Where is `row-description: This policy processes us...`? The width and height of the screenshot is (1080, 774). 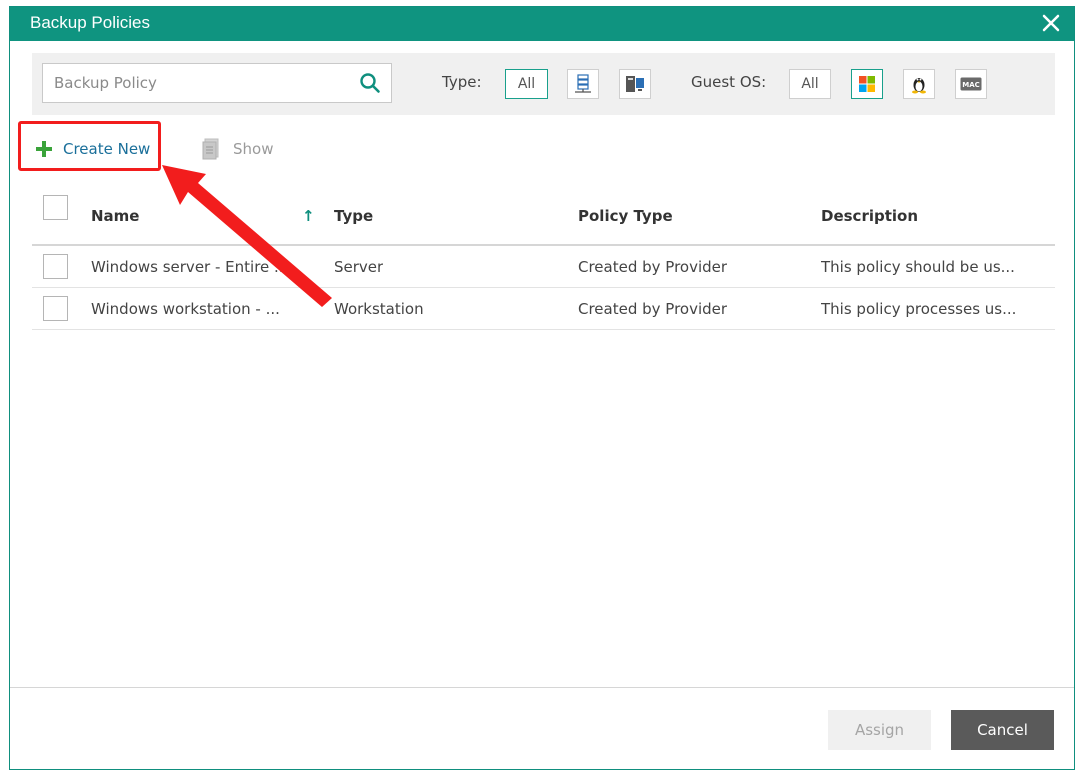
row-description: This policy processes us... is located at coordinates (919, 309).